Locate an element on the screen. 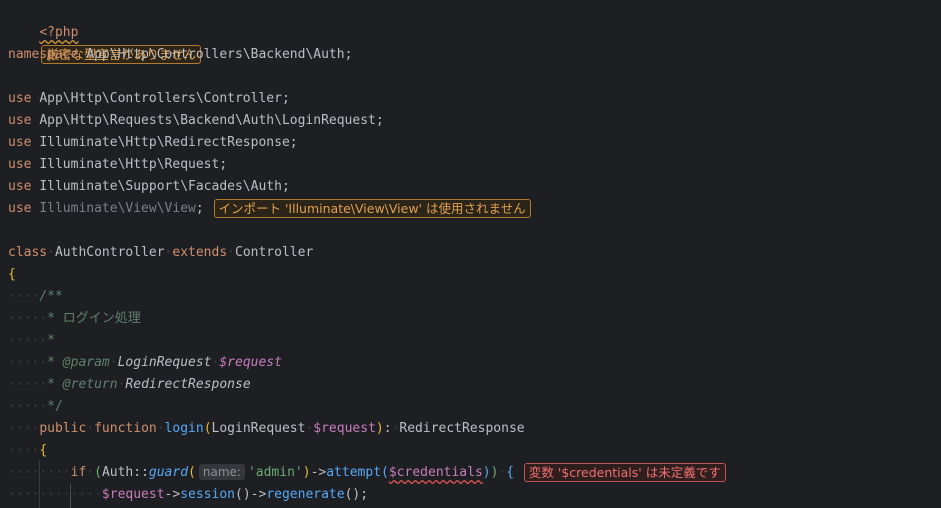 This screenshot has width=941, height=508. code-line: ····/** is located at coordinates (35, 297).